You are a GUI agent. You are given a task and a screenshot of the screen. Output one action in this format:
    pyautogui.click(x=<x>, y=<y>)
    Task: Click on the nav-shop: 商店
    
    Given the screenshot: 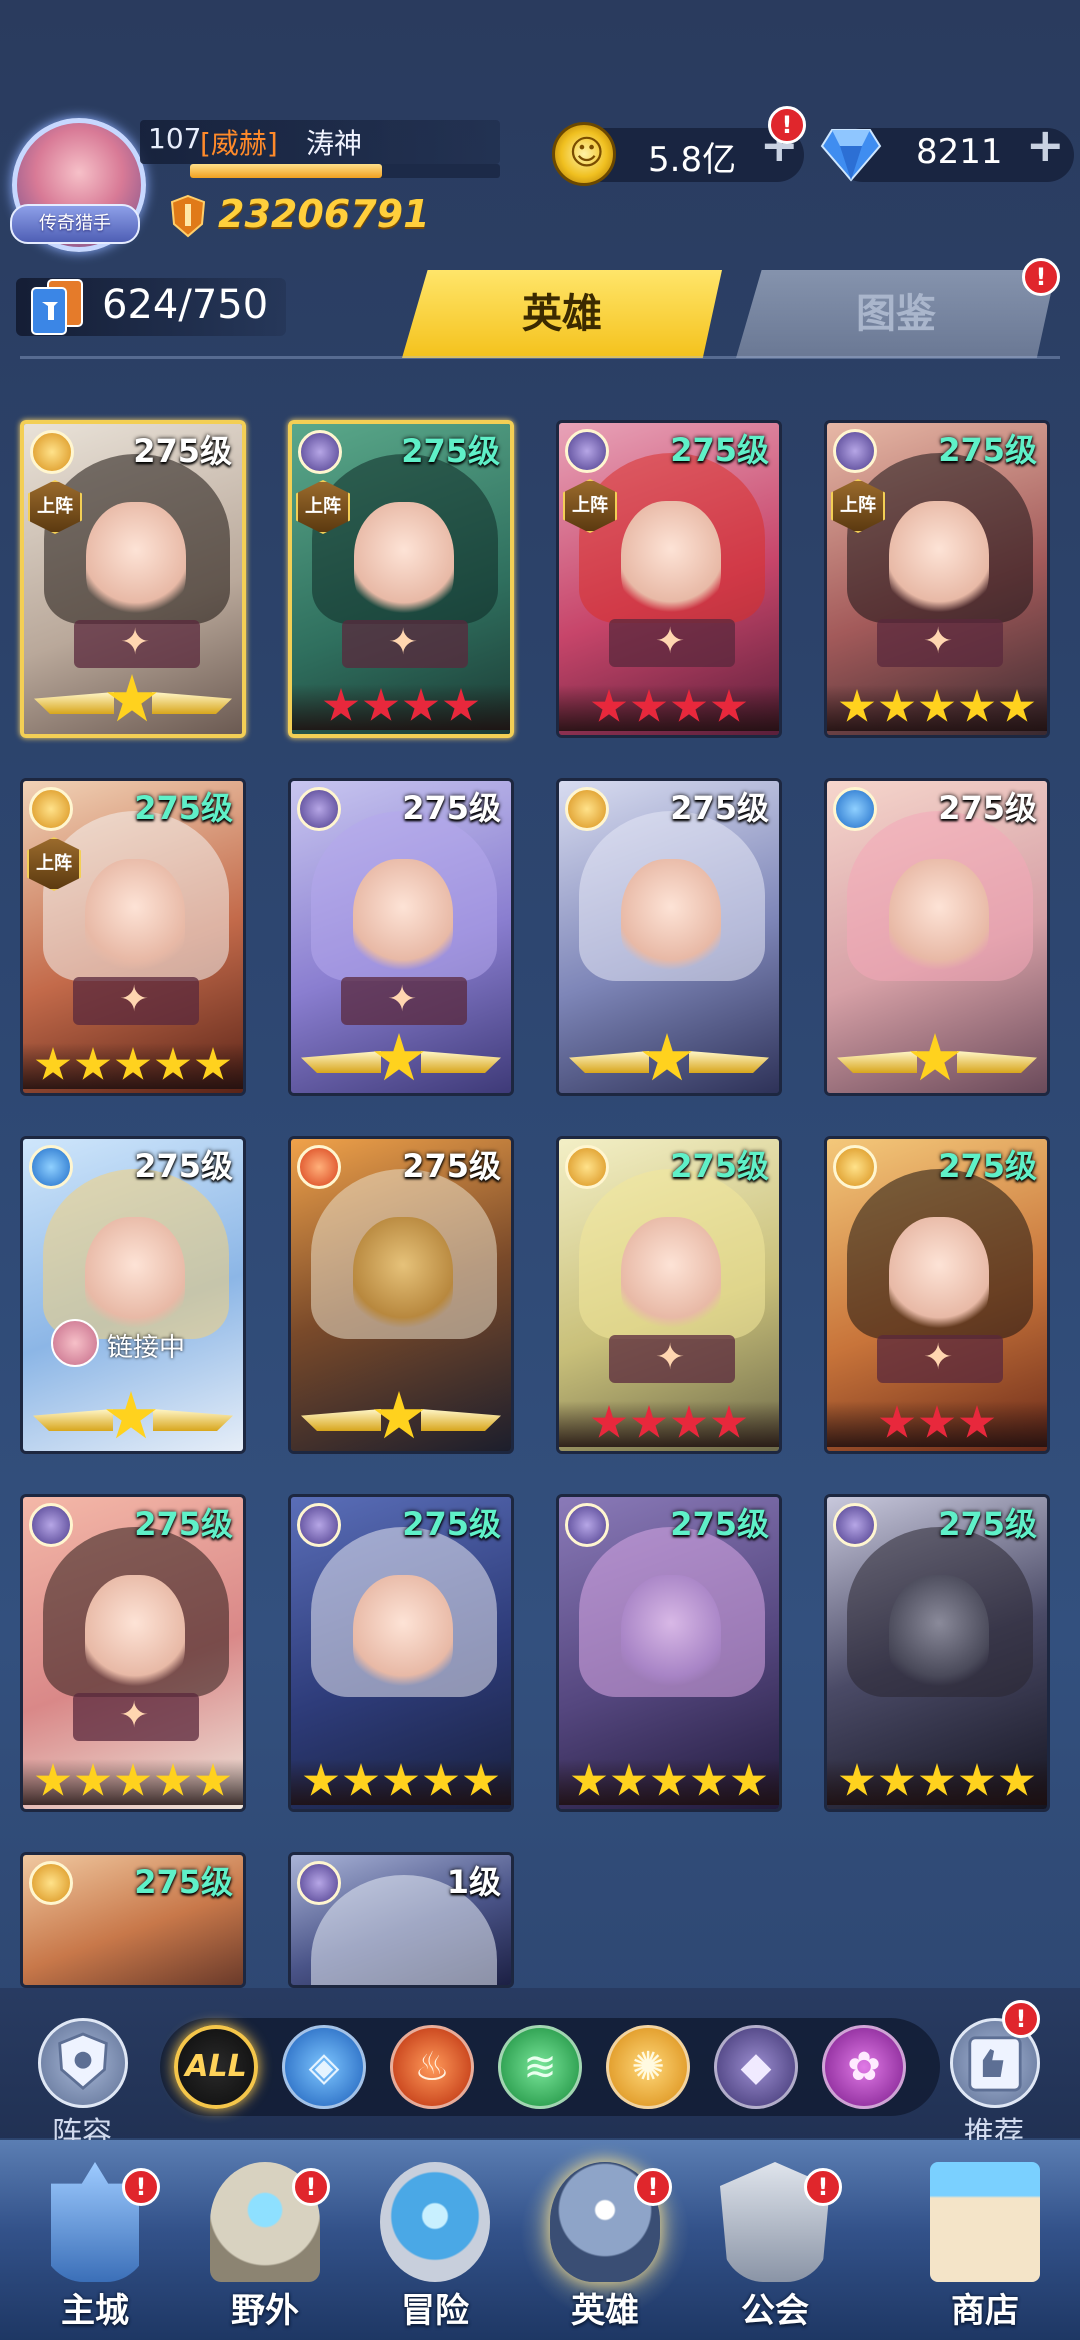 What is the action you would take?
    pyautogui.click(x=985, y=2240)
    